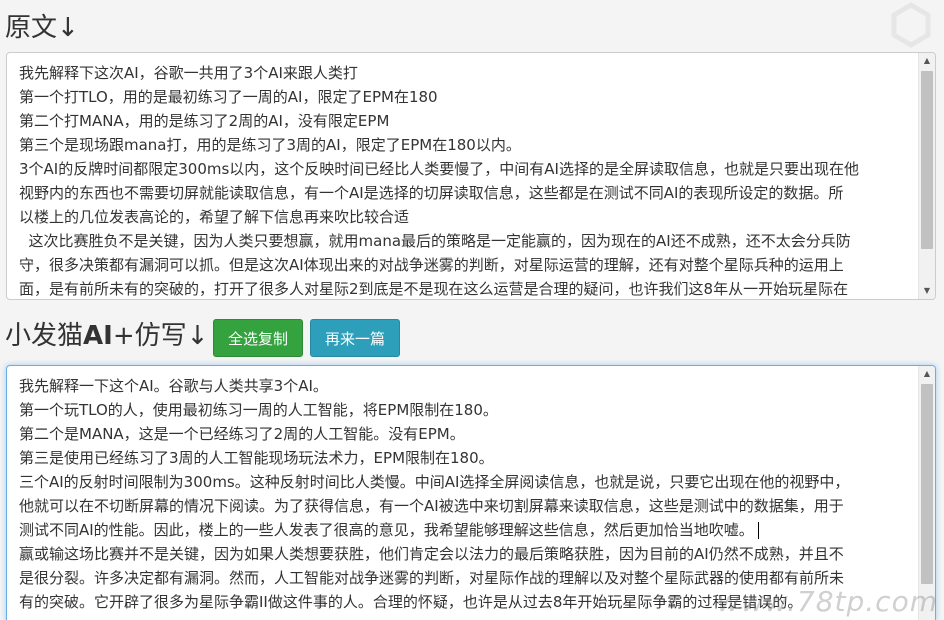 The image size is (944, 620). Describe the element at coordinates (160, 336) in the screenshot. I see `rewrite-title-suffix: +仿写↓` at that location.